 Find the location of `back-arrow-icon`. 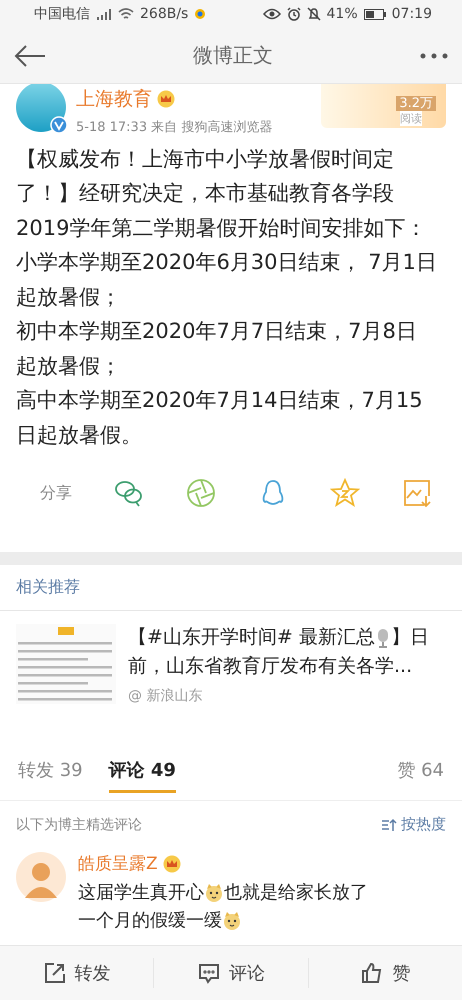

back-arrow-icon is located at coordinates (30, 56).